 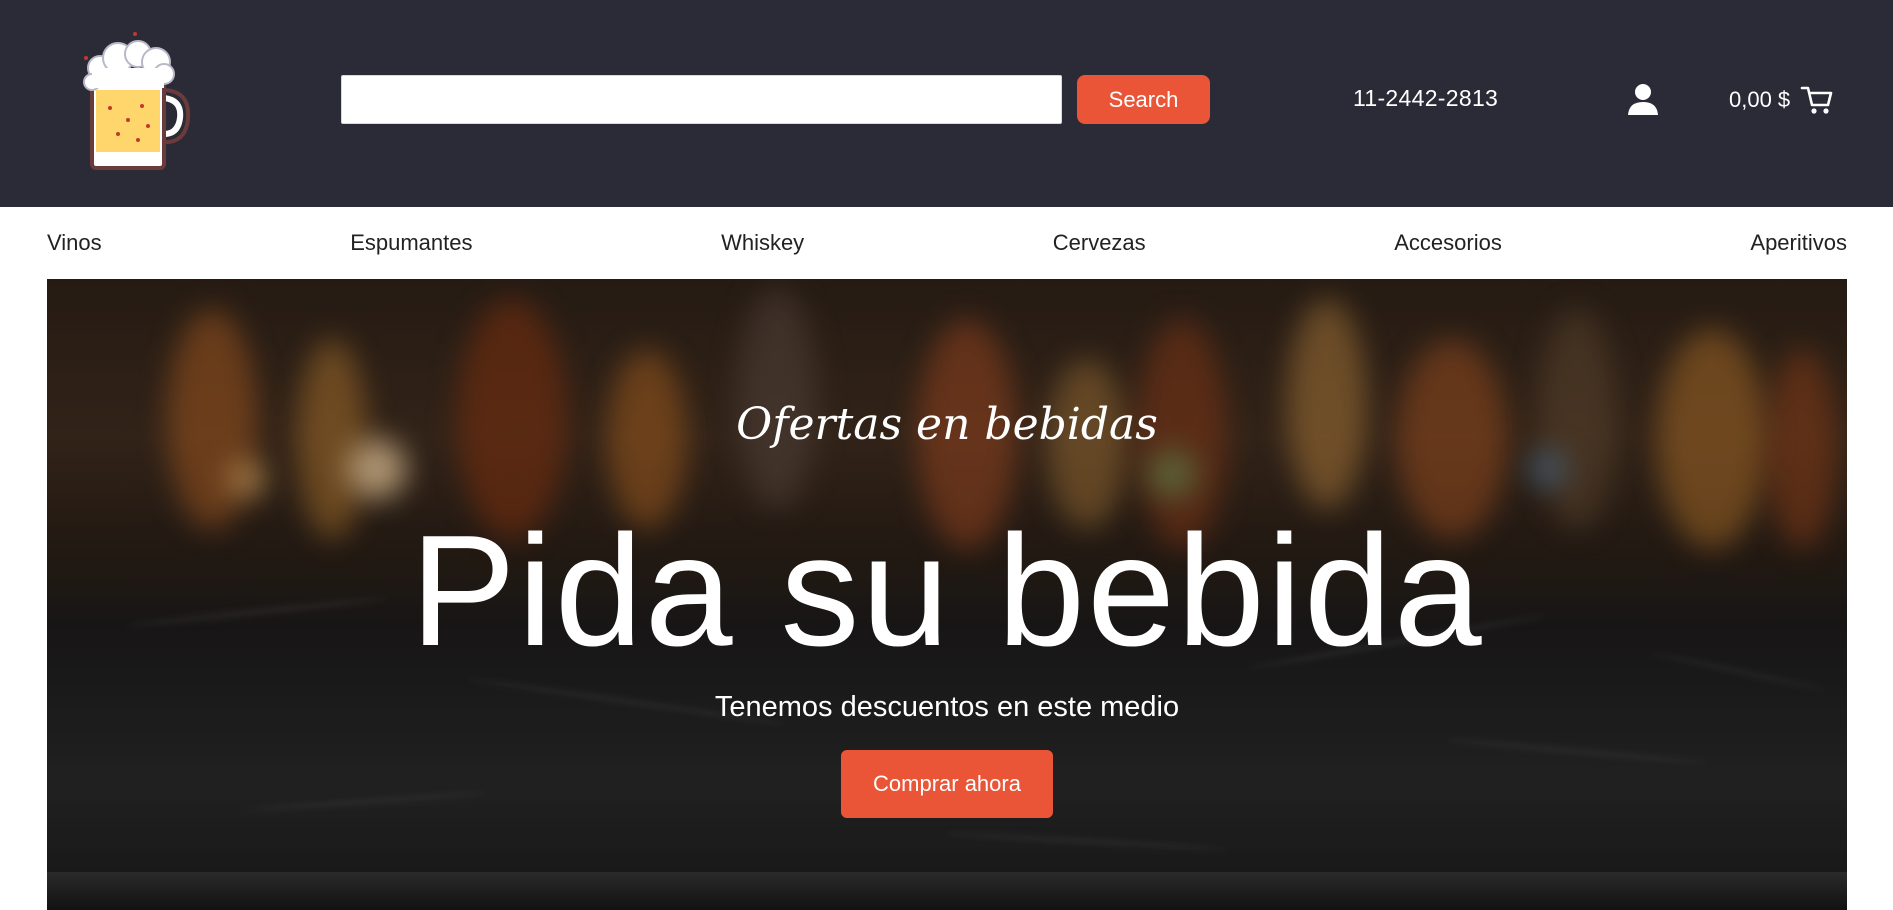 I want to click on beer-mug-logo, so click(x=135, y=100).